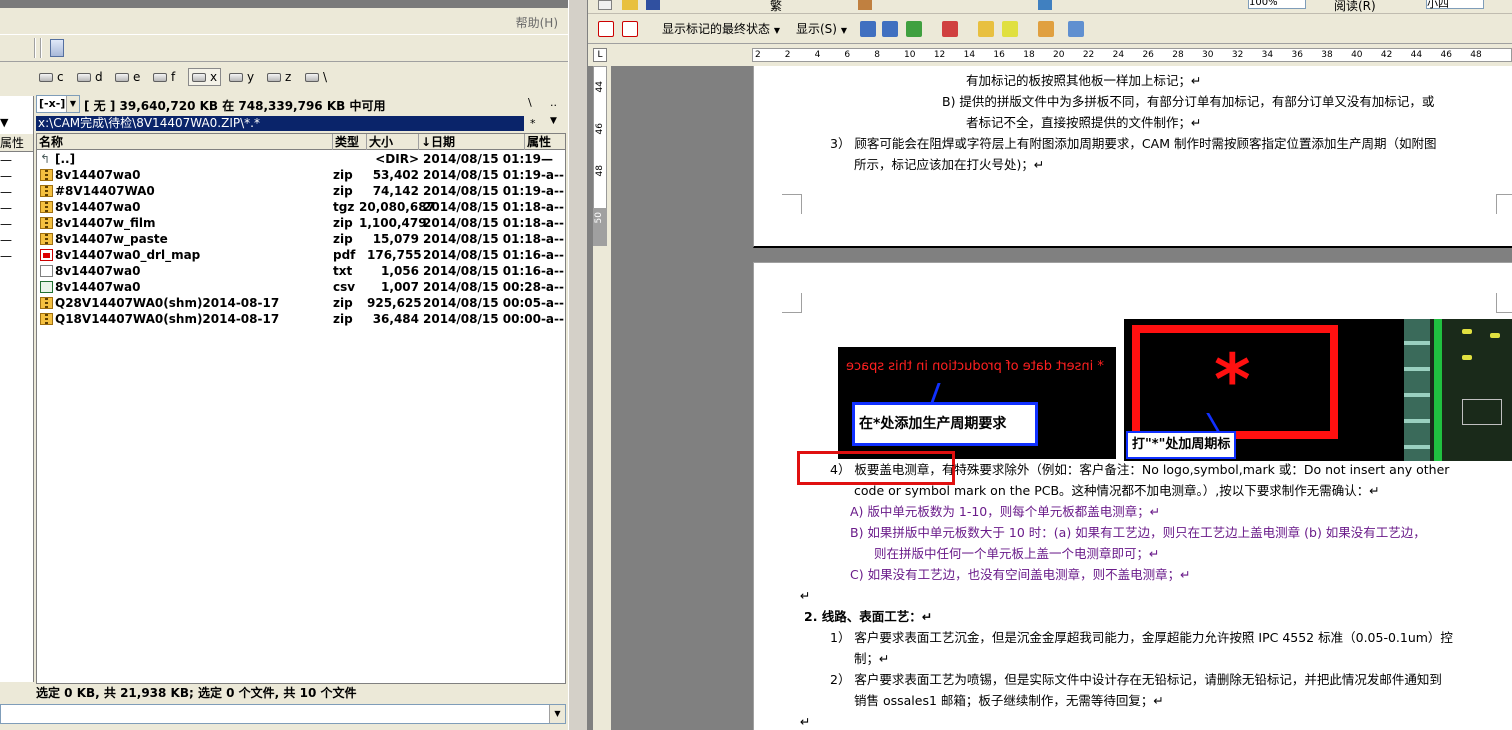 This screenshot has height=730, width=1512. I want to click on drive-button-d: d, so click(90, 77).